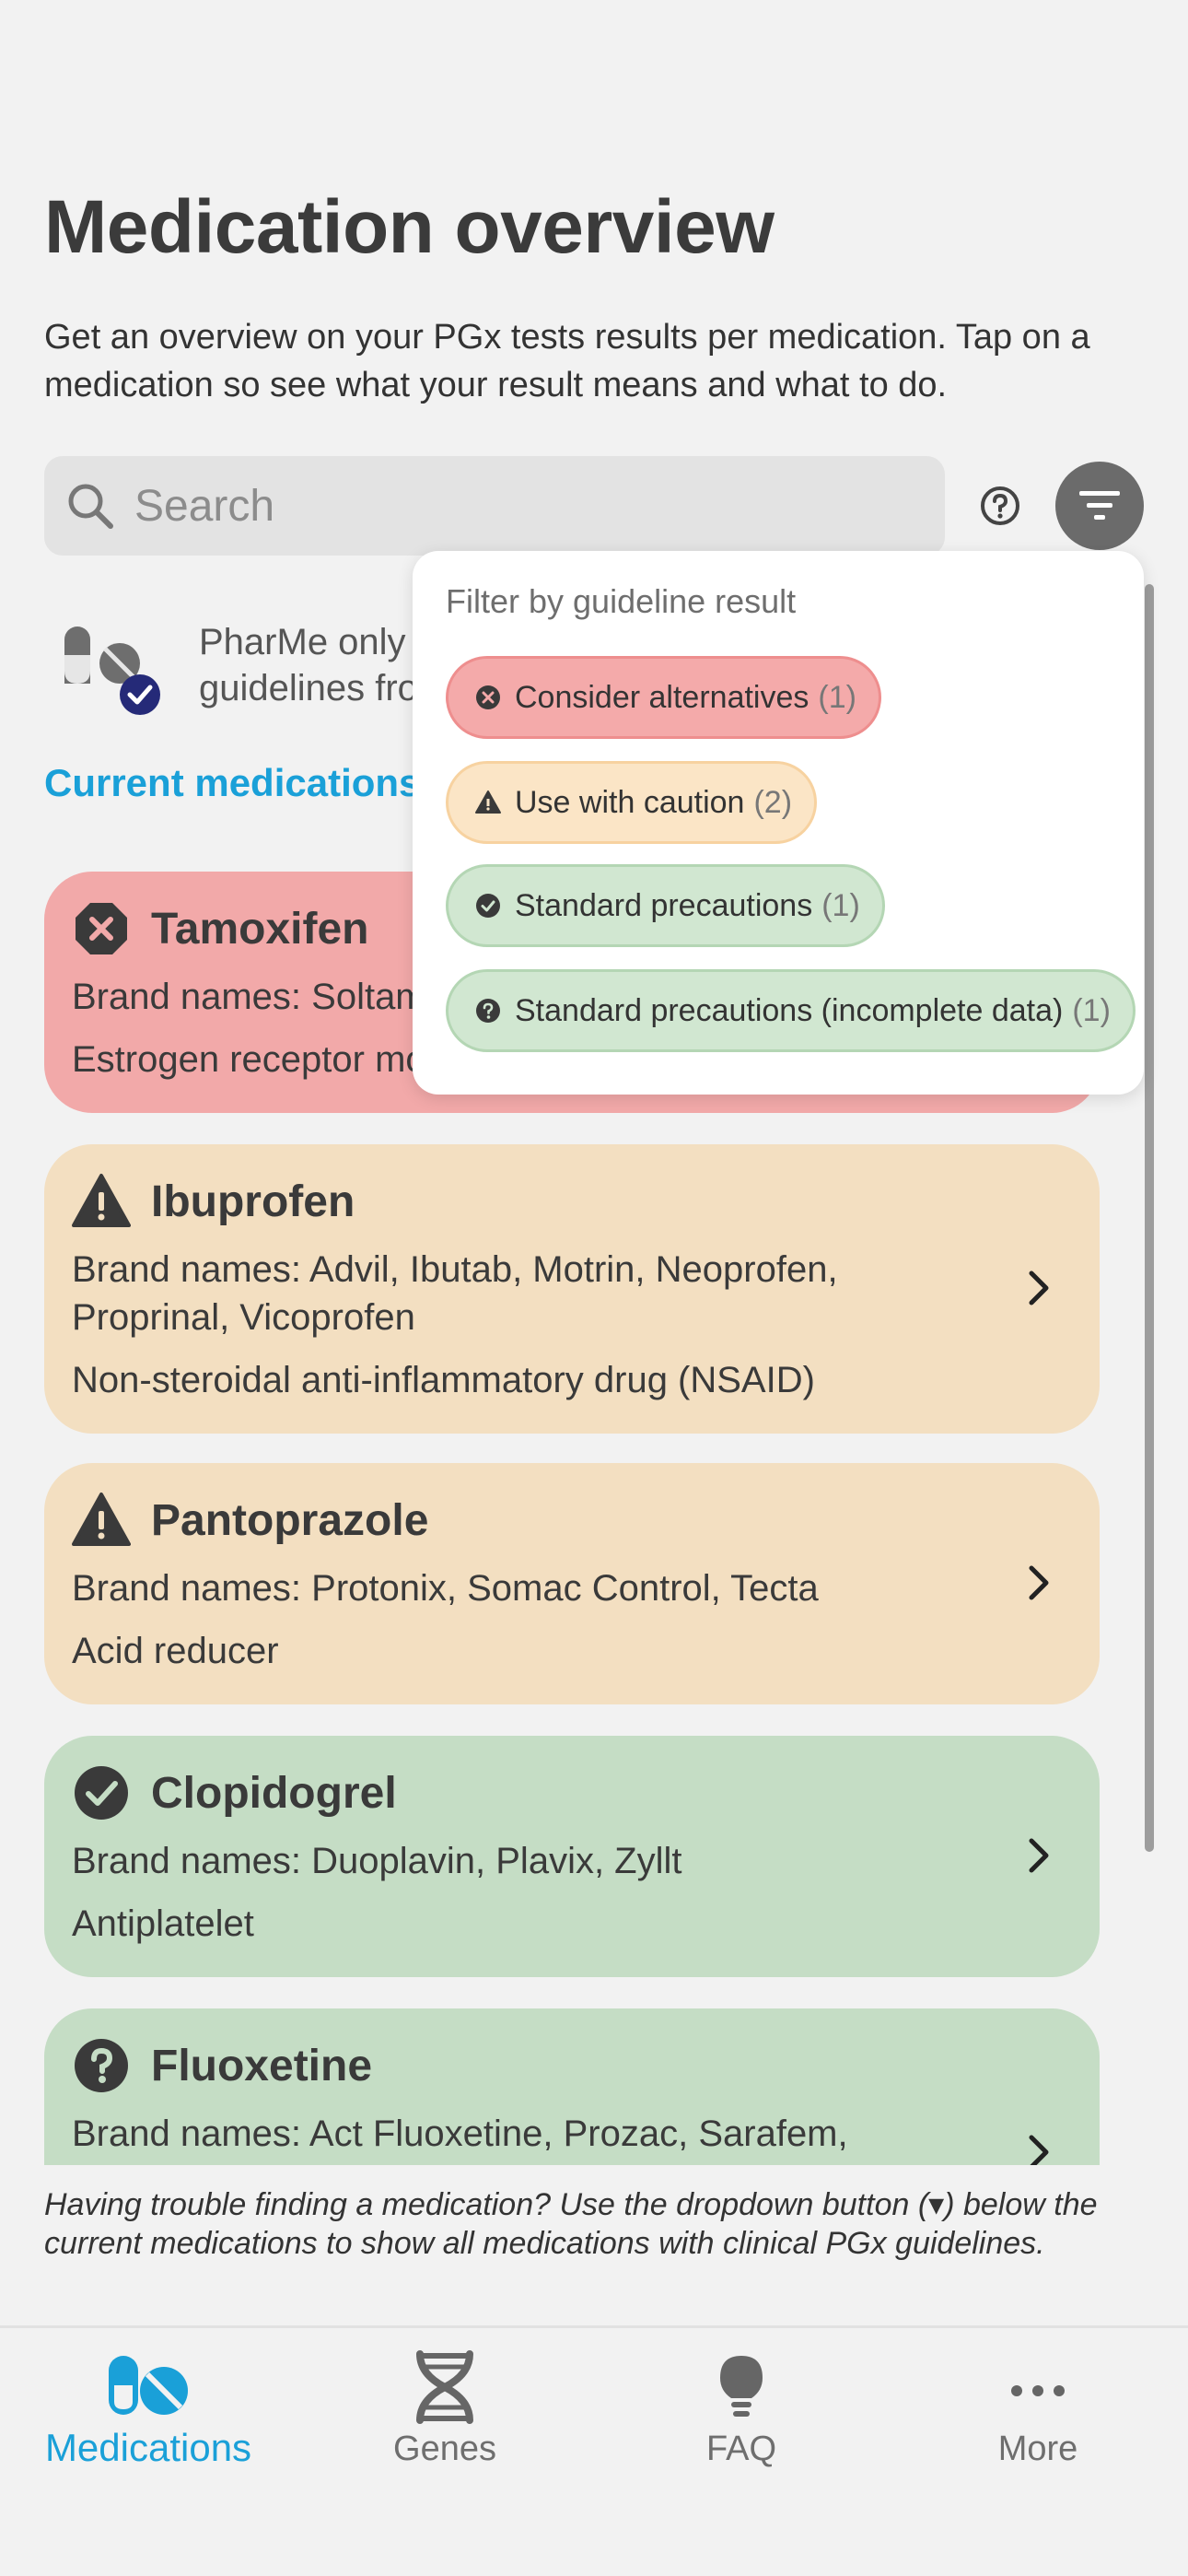 This screenshot has width=1188, height=2576. Describe the element at coordinates (444, 2449) in the screenshot. I see `nav-label: Genes` at that location.